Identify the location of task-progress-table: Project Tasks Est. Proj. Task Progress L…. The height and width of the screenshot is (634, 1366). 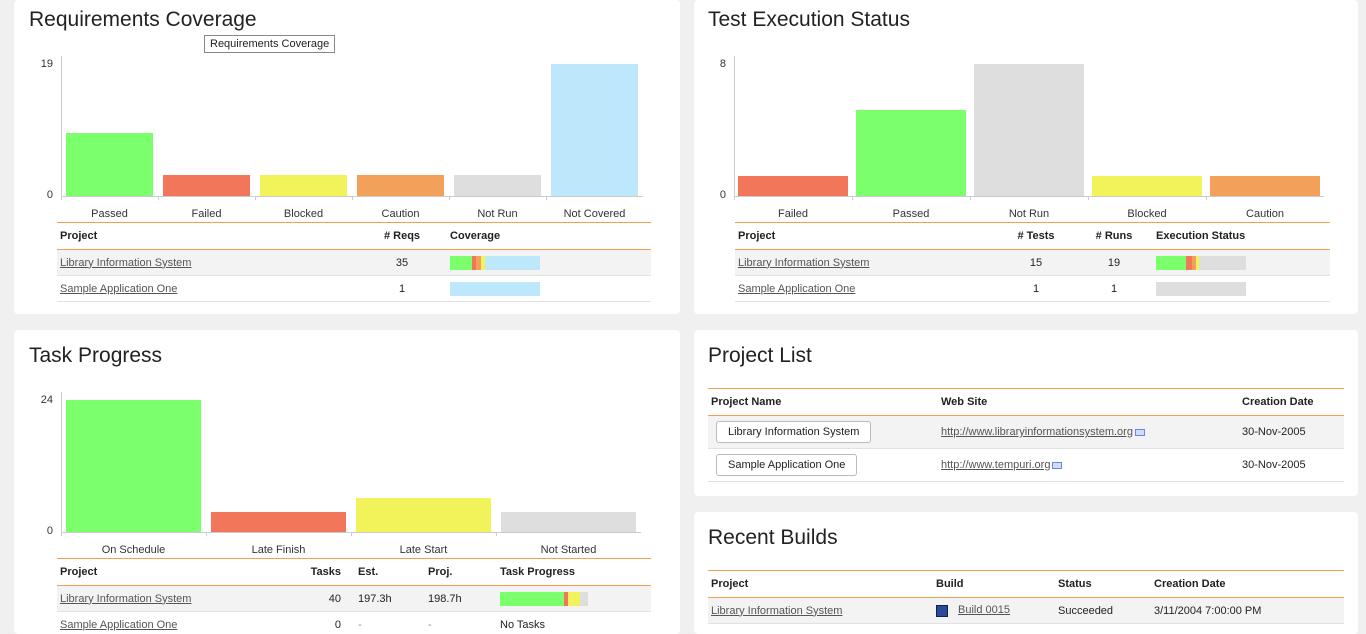
(354, 596).